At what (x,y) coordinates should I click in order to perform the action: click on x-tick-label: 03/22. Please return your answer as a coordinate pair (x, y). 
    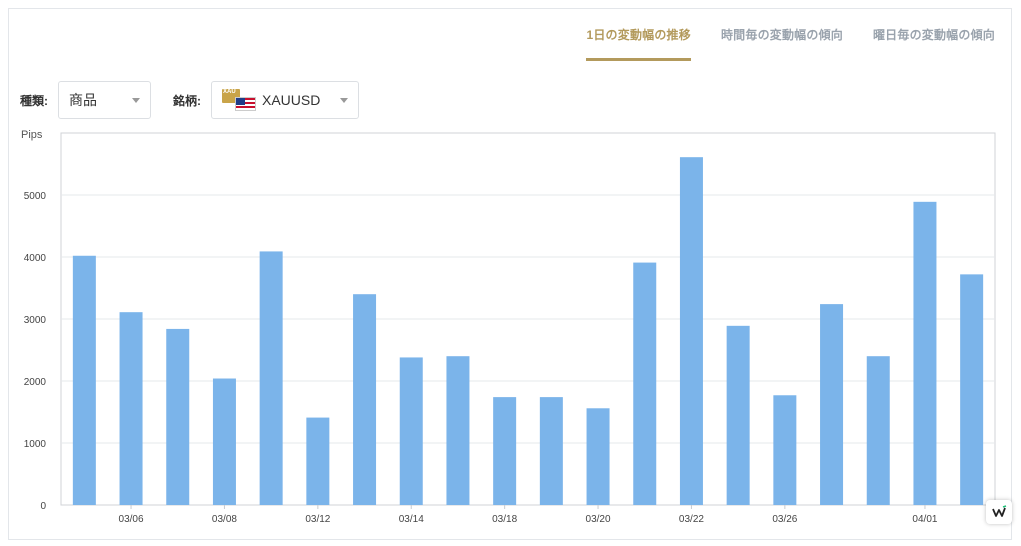
    Looking at the image, I should click on (691, 519).